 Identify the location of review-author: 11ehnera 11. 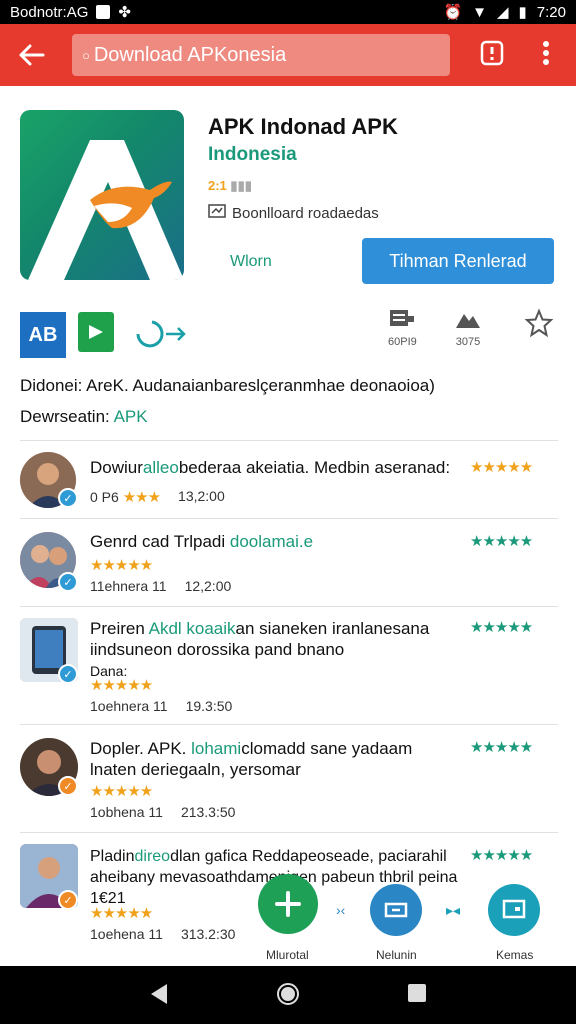
(128, 586).